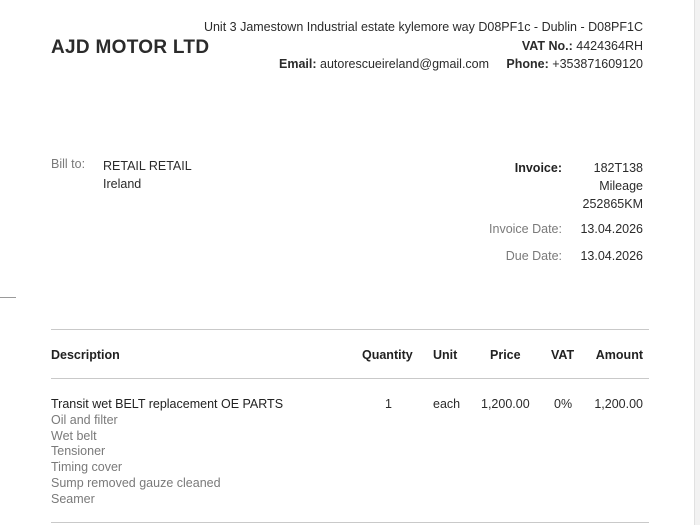 The height and width of the screenshot is (525, 700). I want to click on mileage-label: Mileage, so click(621, 186).